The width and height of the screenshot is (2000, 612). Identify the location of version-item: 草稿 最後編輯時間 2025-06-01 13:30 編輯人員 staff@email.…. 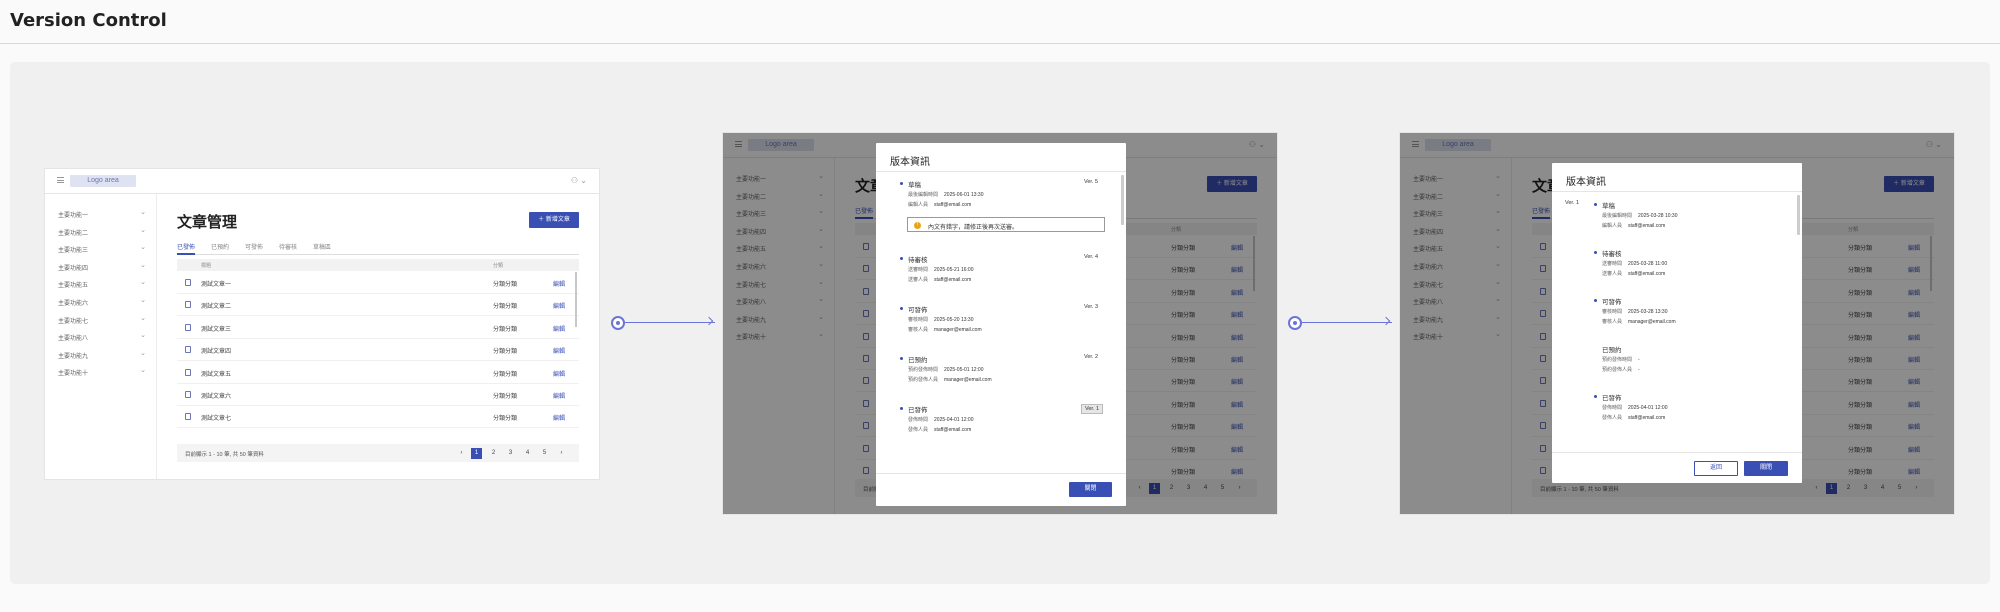
(1000, 194).